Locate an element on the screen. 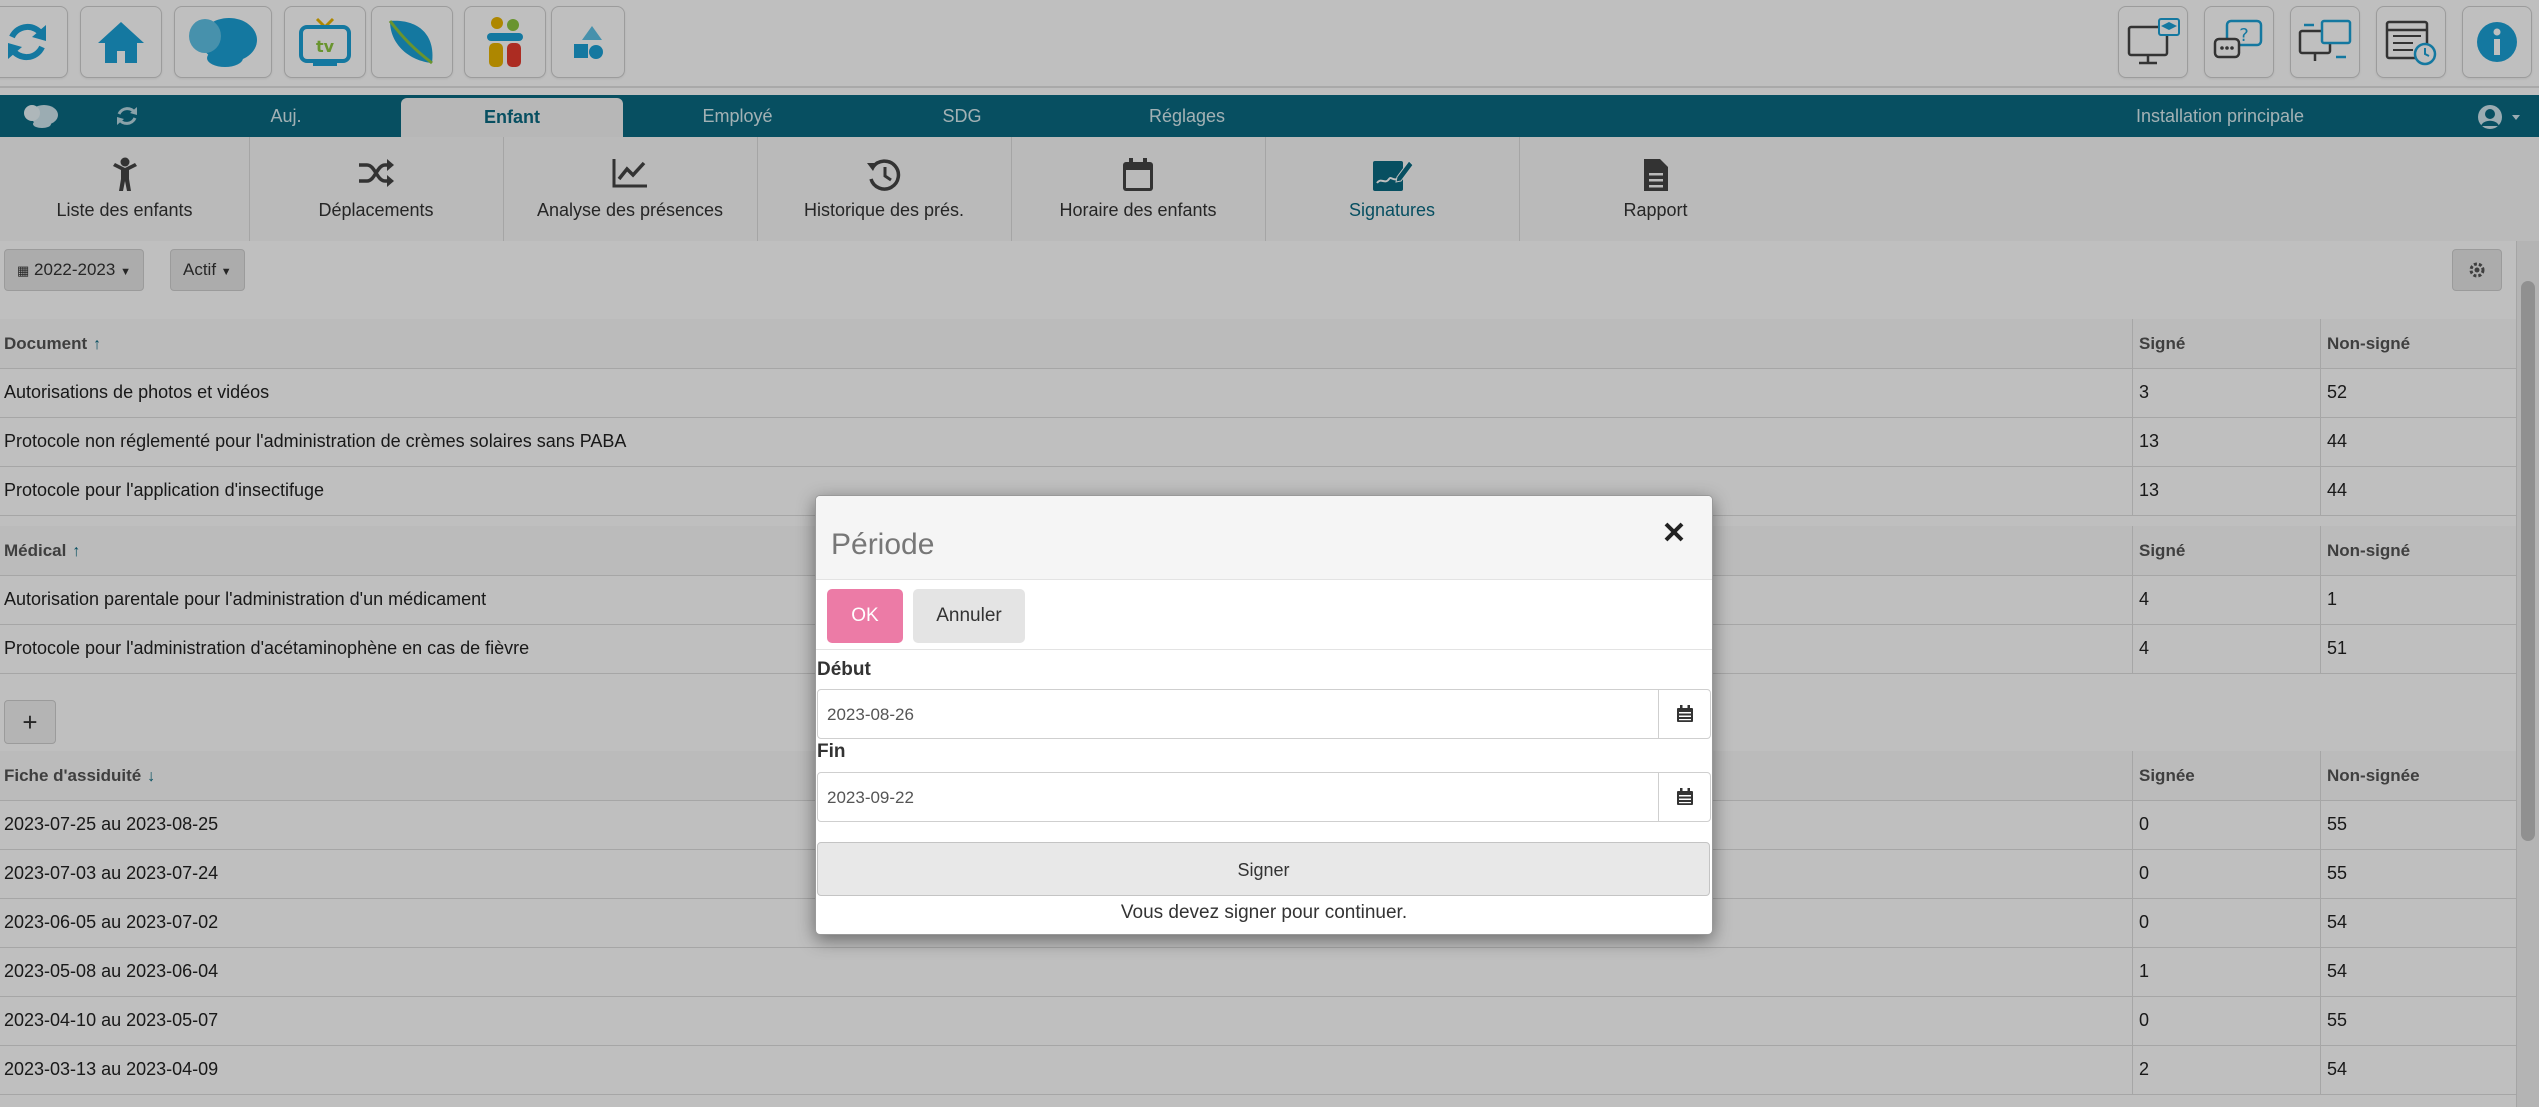 This screenshot has height=1107, width=2539. sign-button: Signer is located at coordinates (1263, 869).